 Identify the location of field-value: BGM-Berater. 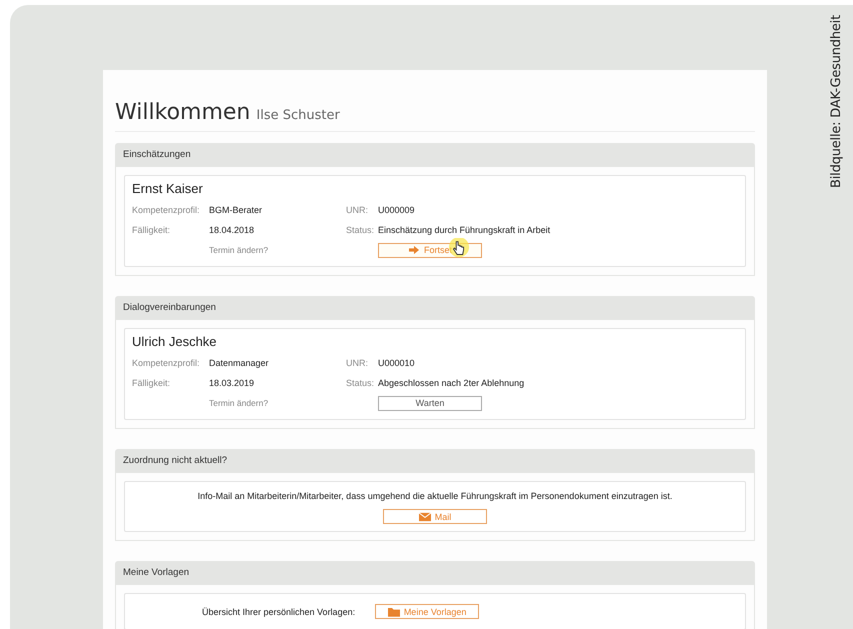
(236, 210).